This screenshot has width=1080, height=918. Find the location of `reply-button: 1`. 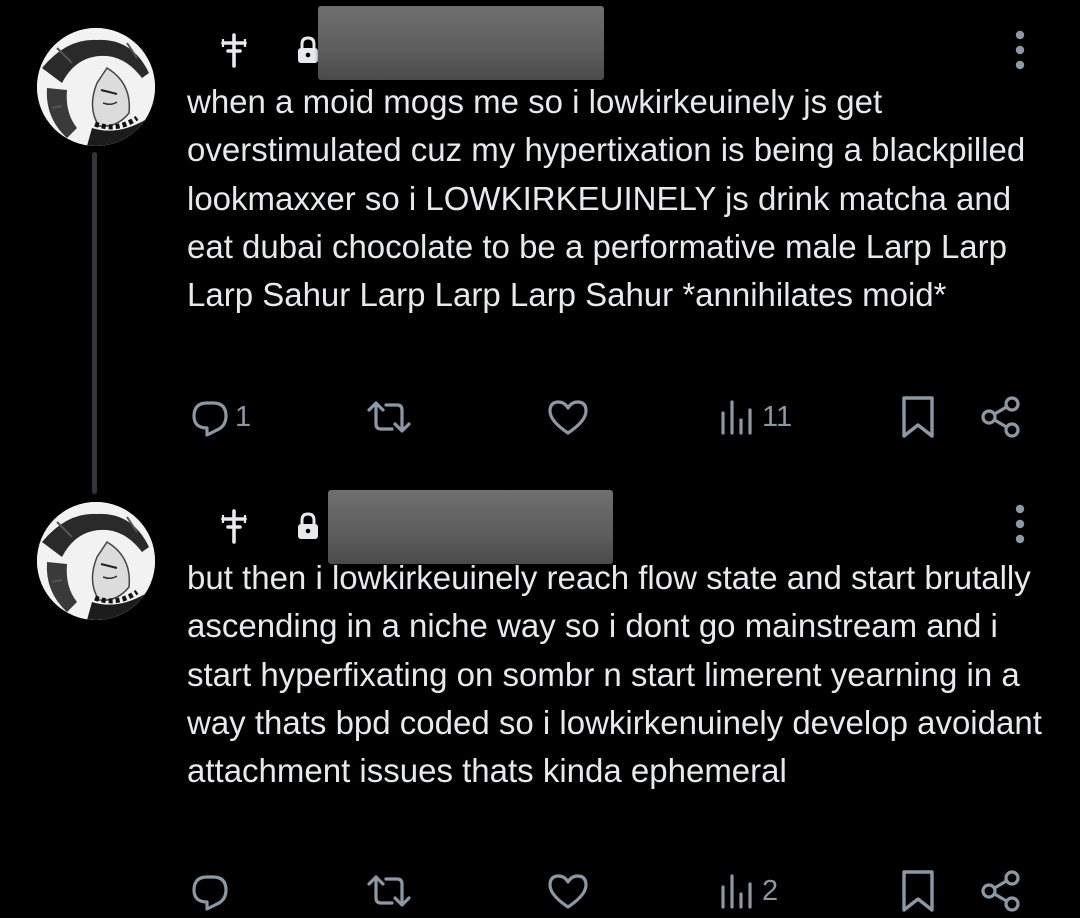

reply-button: 1 is located at coordinates (220, 417).